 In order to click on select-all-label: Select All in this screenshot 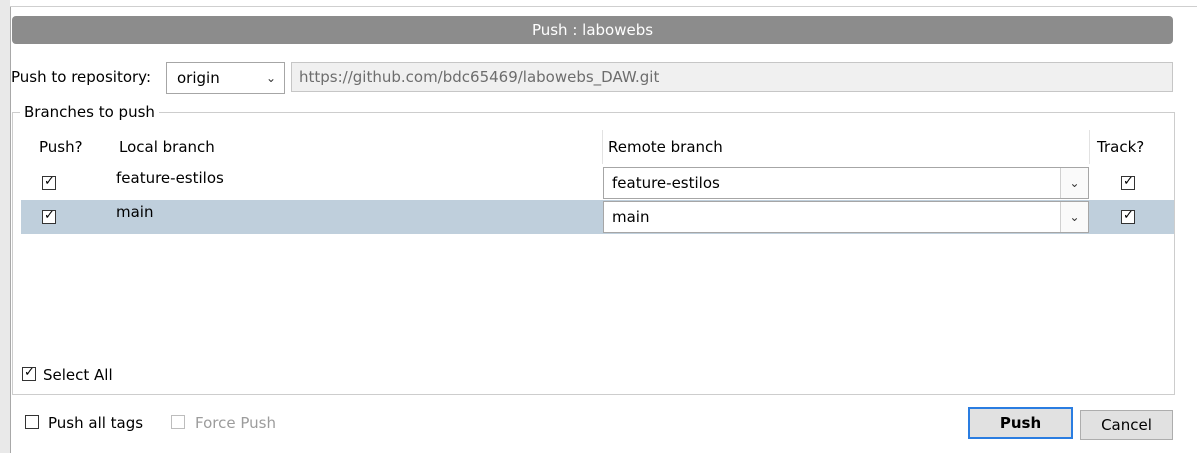, I will do `click(78, 375)`.